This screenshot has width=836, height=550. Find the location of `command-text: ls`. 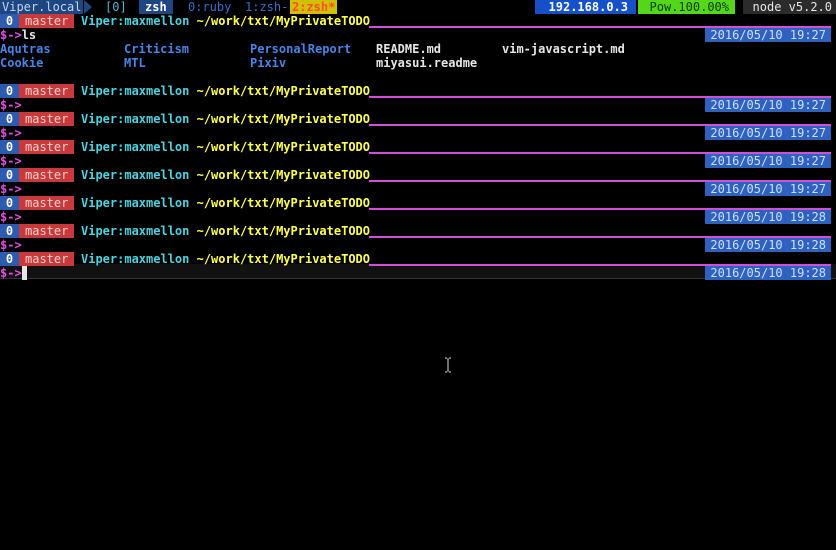

command-text: ls is located at coordinates (29, 35).